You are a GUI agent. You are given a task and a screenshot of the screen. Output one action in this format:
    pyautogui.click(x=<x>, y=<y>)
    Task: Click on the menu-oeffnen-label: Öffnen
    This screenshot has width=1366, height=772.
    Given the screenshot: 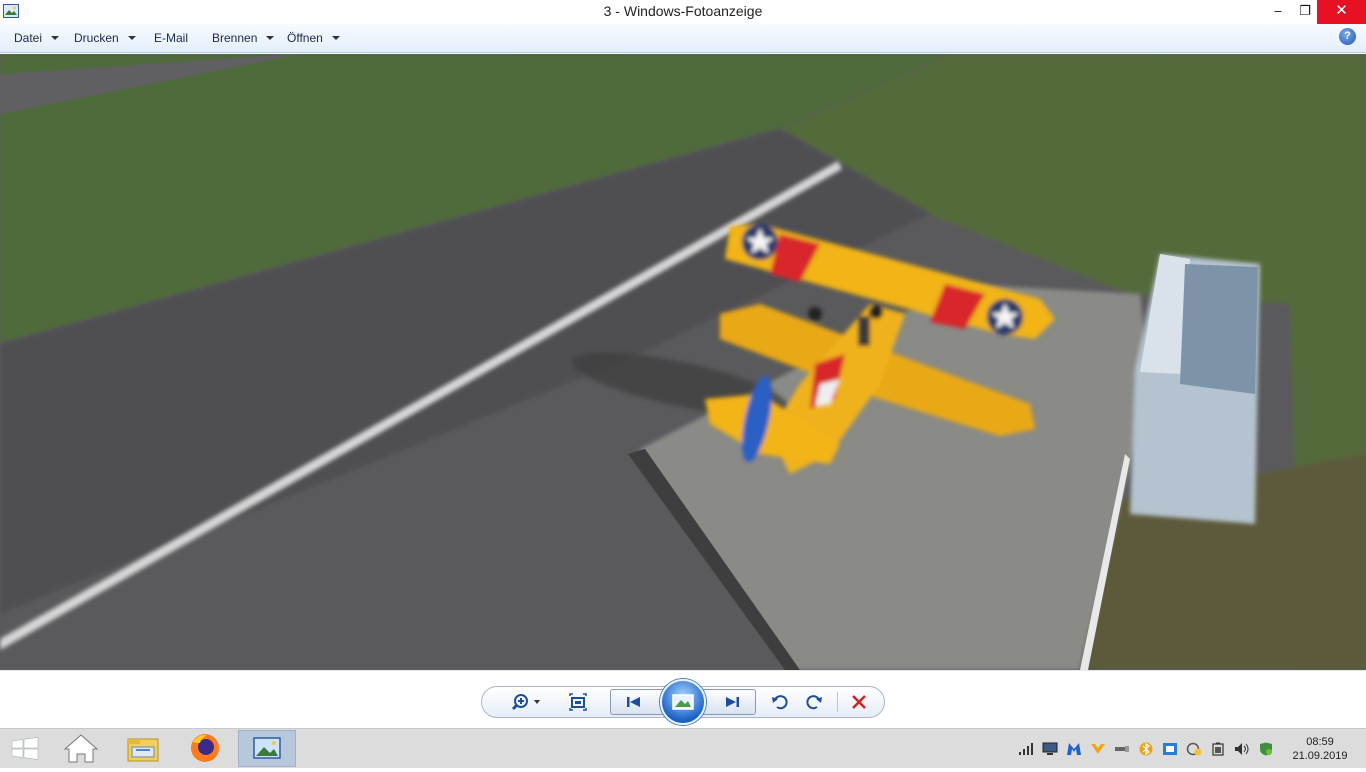 What is the action you would take?
    pyautogui.click(x=305, y=38)
    